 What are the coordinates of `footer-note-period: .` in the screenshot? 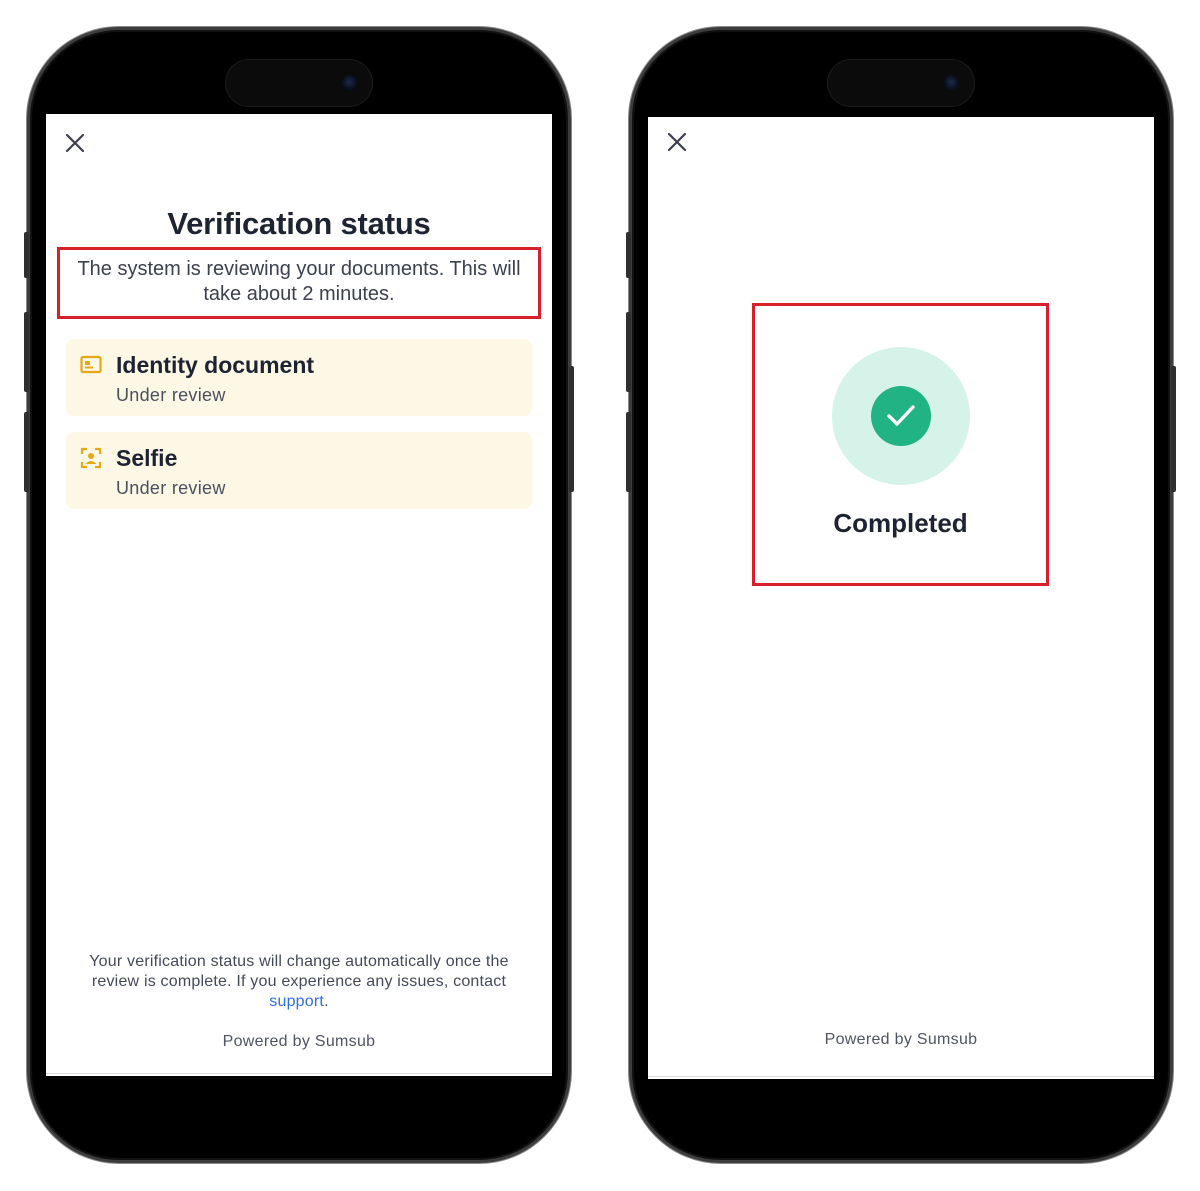 It's located at (326, 1001).